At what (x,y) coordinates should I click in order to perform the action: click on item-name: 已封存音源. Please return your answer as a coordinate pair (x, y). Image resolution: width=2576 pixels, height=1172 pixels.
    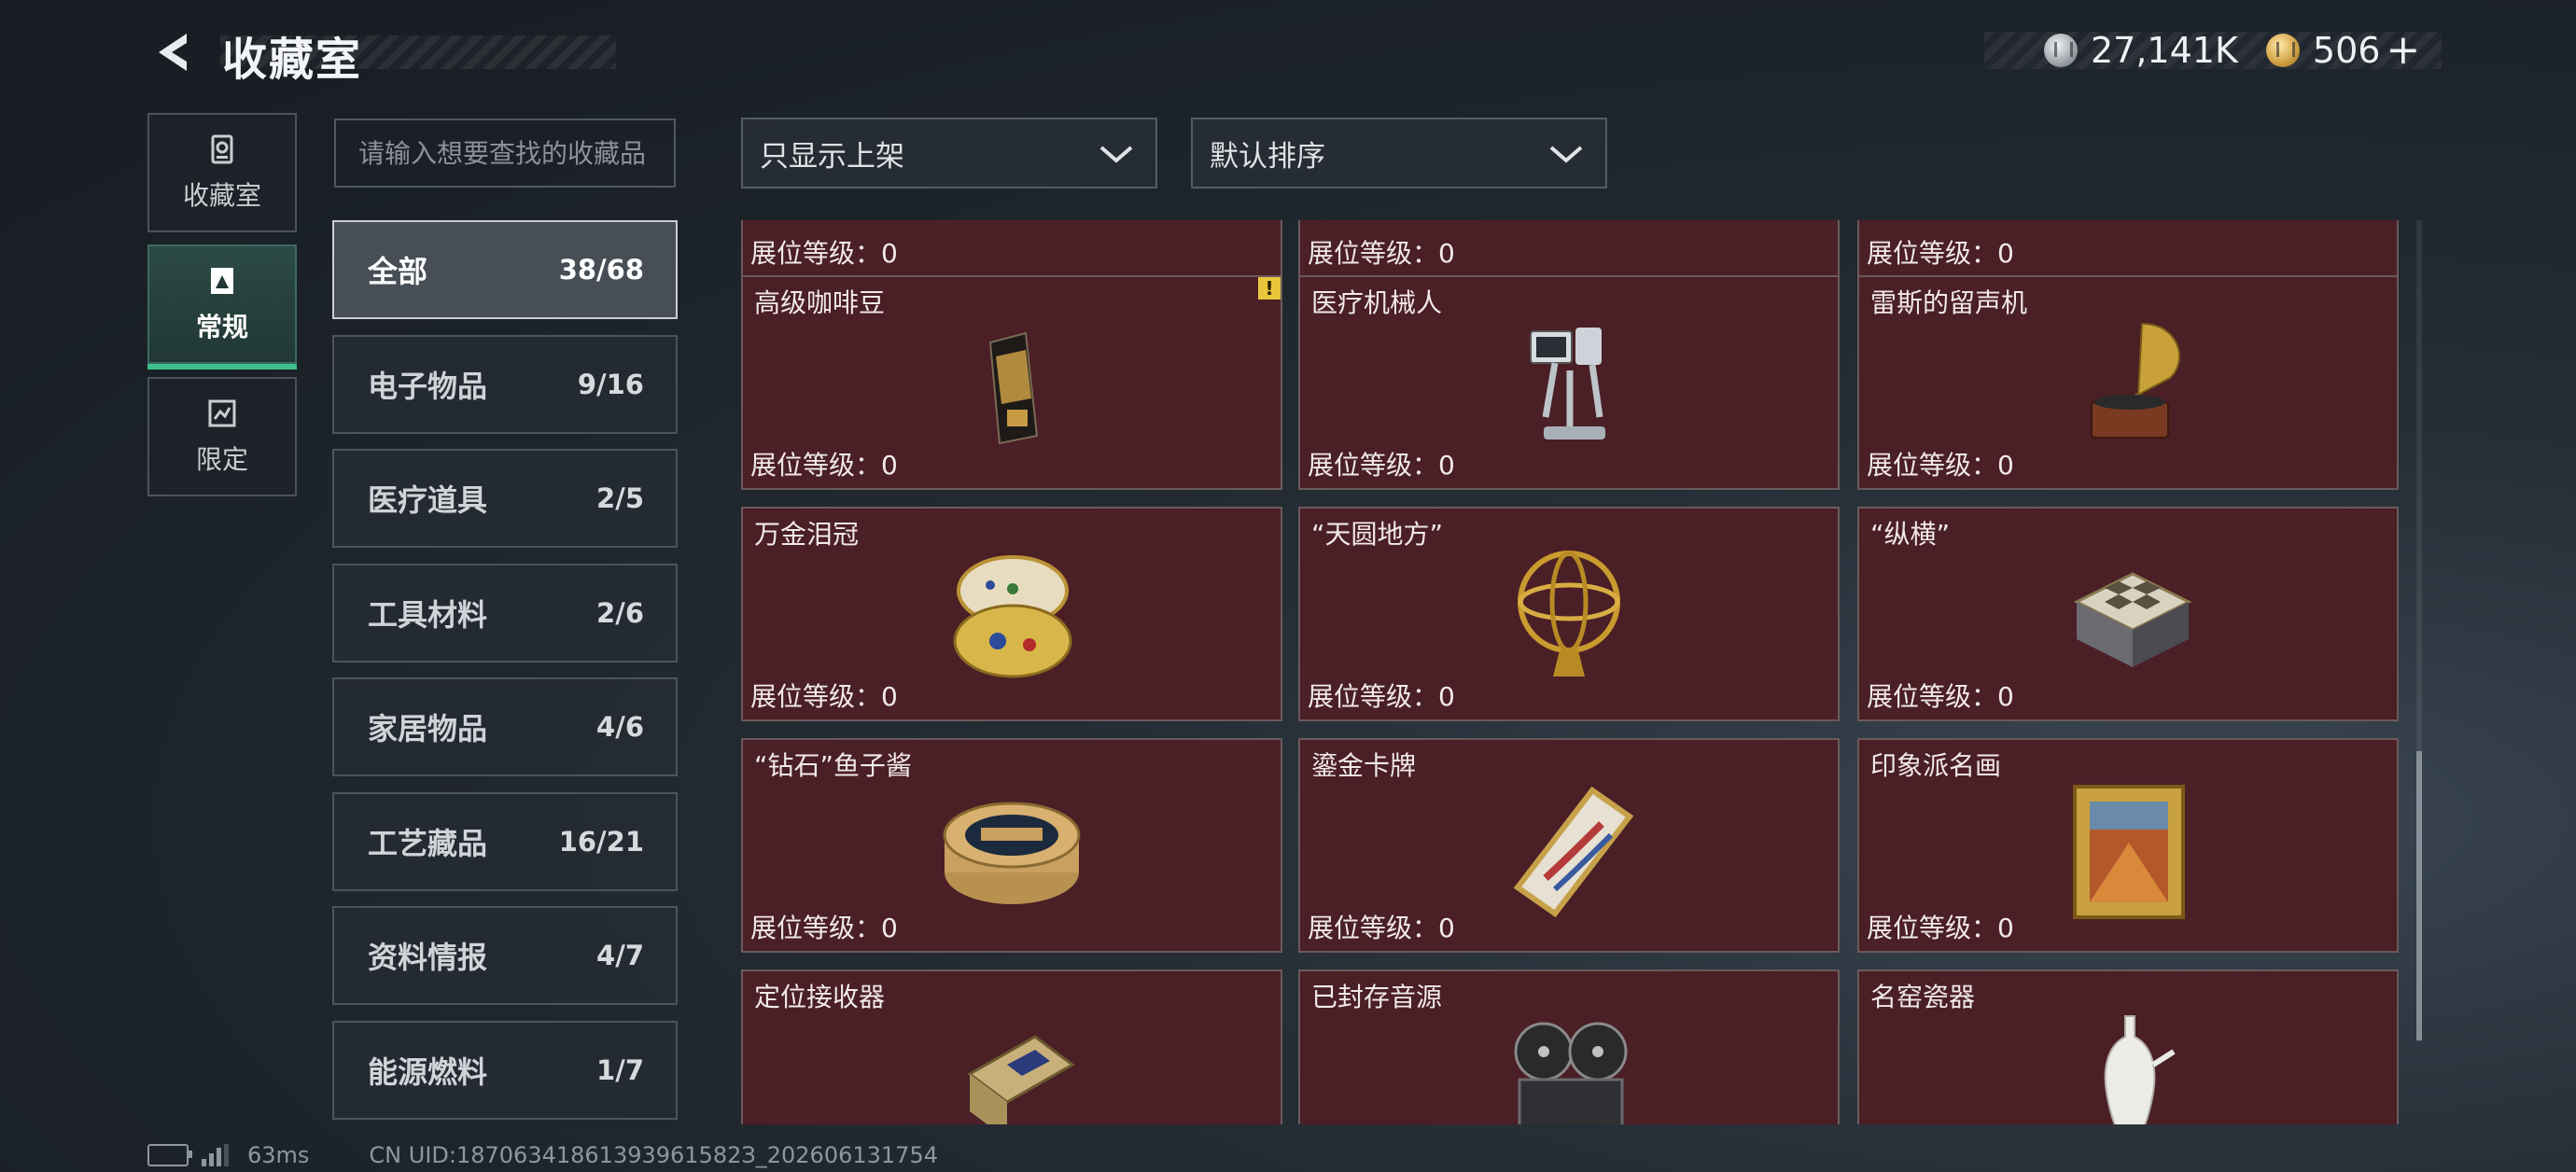
    Looking at the image, I should click on (1377, 997).